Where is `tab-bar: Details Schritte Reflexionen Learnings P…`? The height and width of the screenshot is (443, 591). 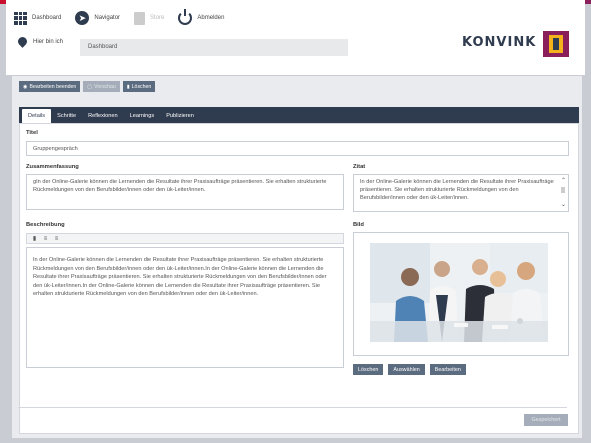 tab-bar: Details Schritte Reflexionen Learnings P… is located at coordinates (299, 115).